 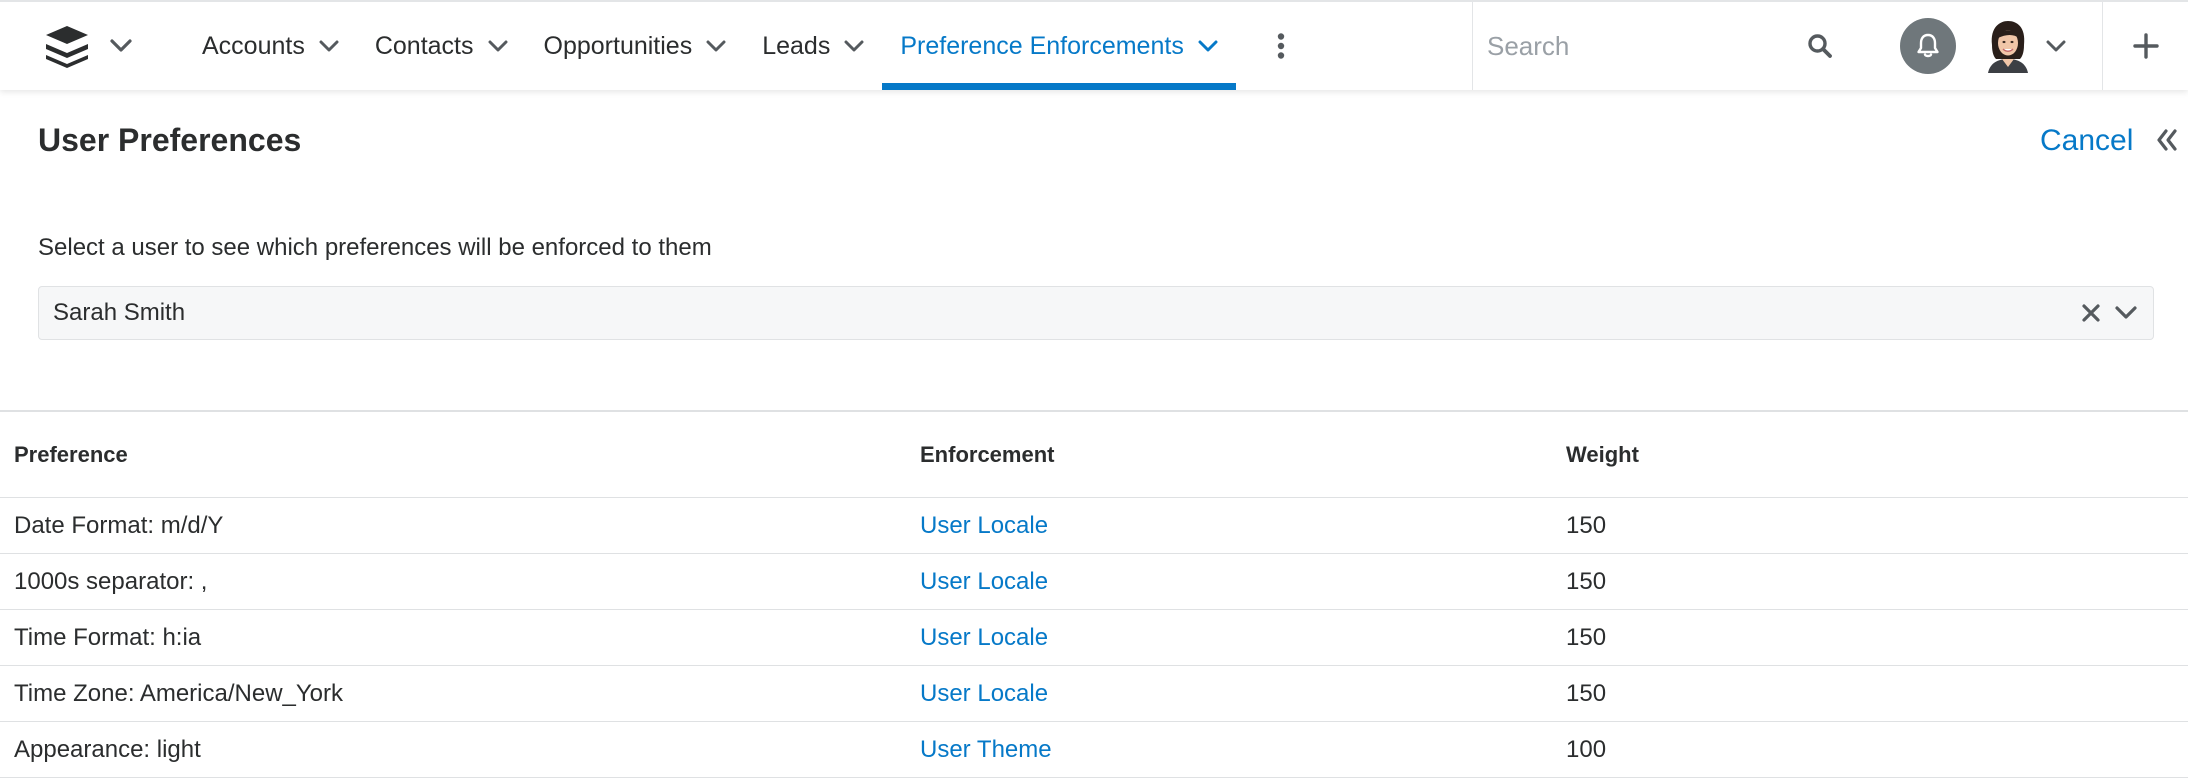 I want to click on preference-cell: 1000s separator: ,, so click(x=111, y=581).